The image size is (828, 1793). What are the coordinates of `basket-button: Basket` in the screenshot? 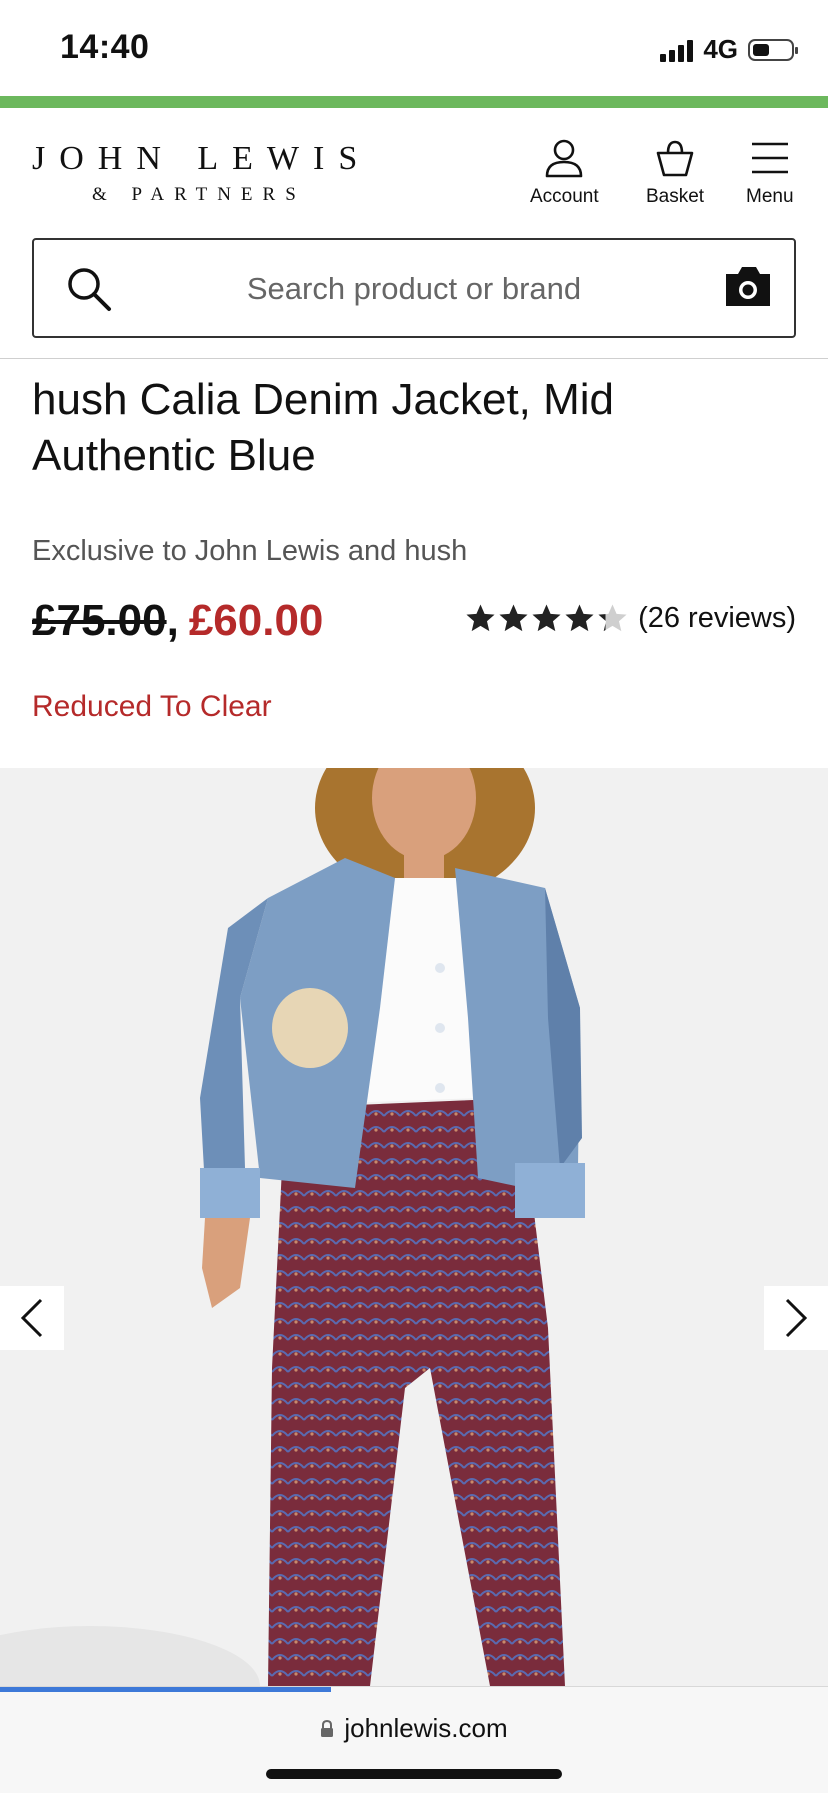 It's located at (675, 173).